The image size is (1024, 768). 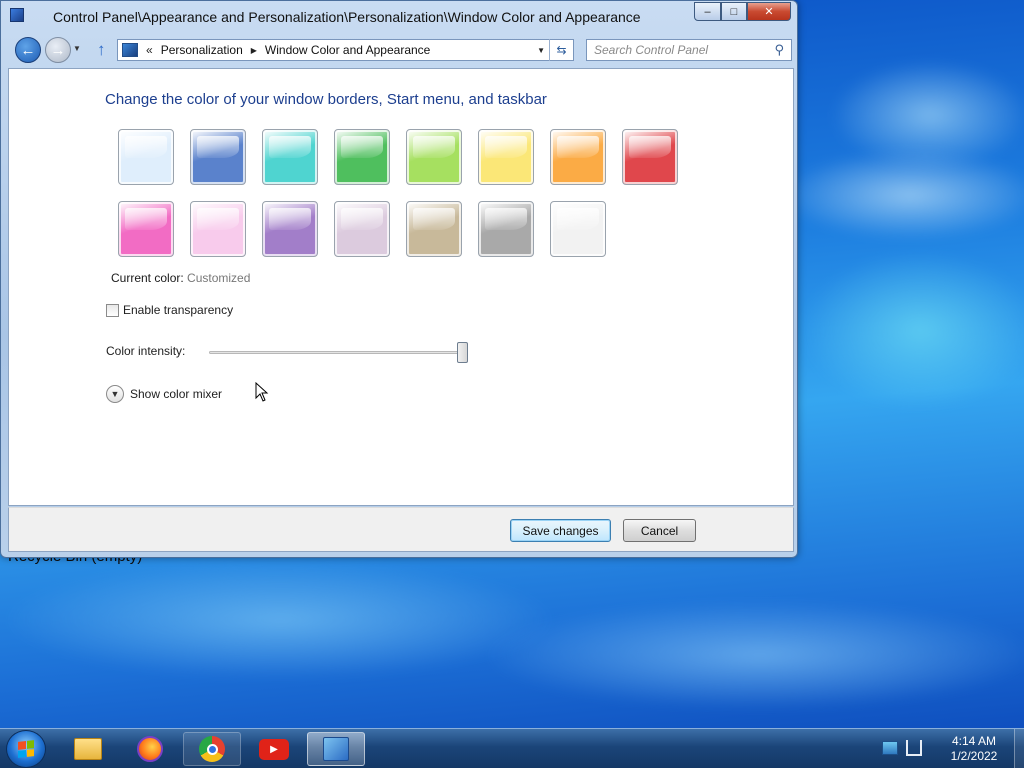 I want to click on breadcrumb-overflow: «, so click(x=149, y=50).